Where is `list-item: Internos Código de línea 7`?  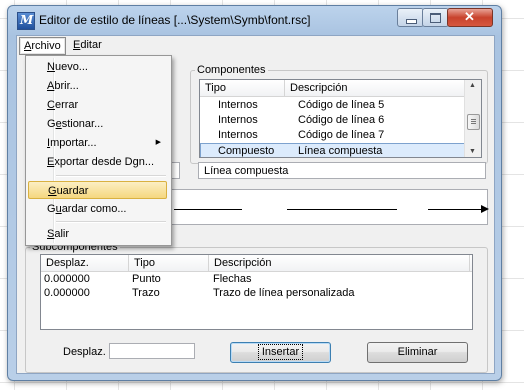 list-item: Internos Código de línea 7 is located at coordinates (340, 135).